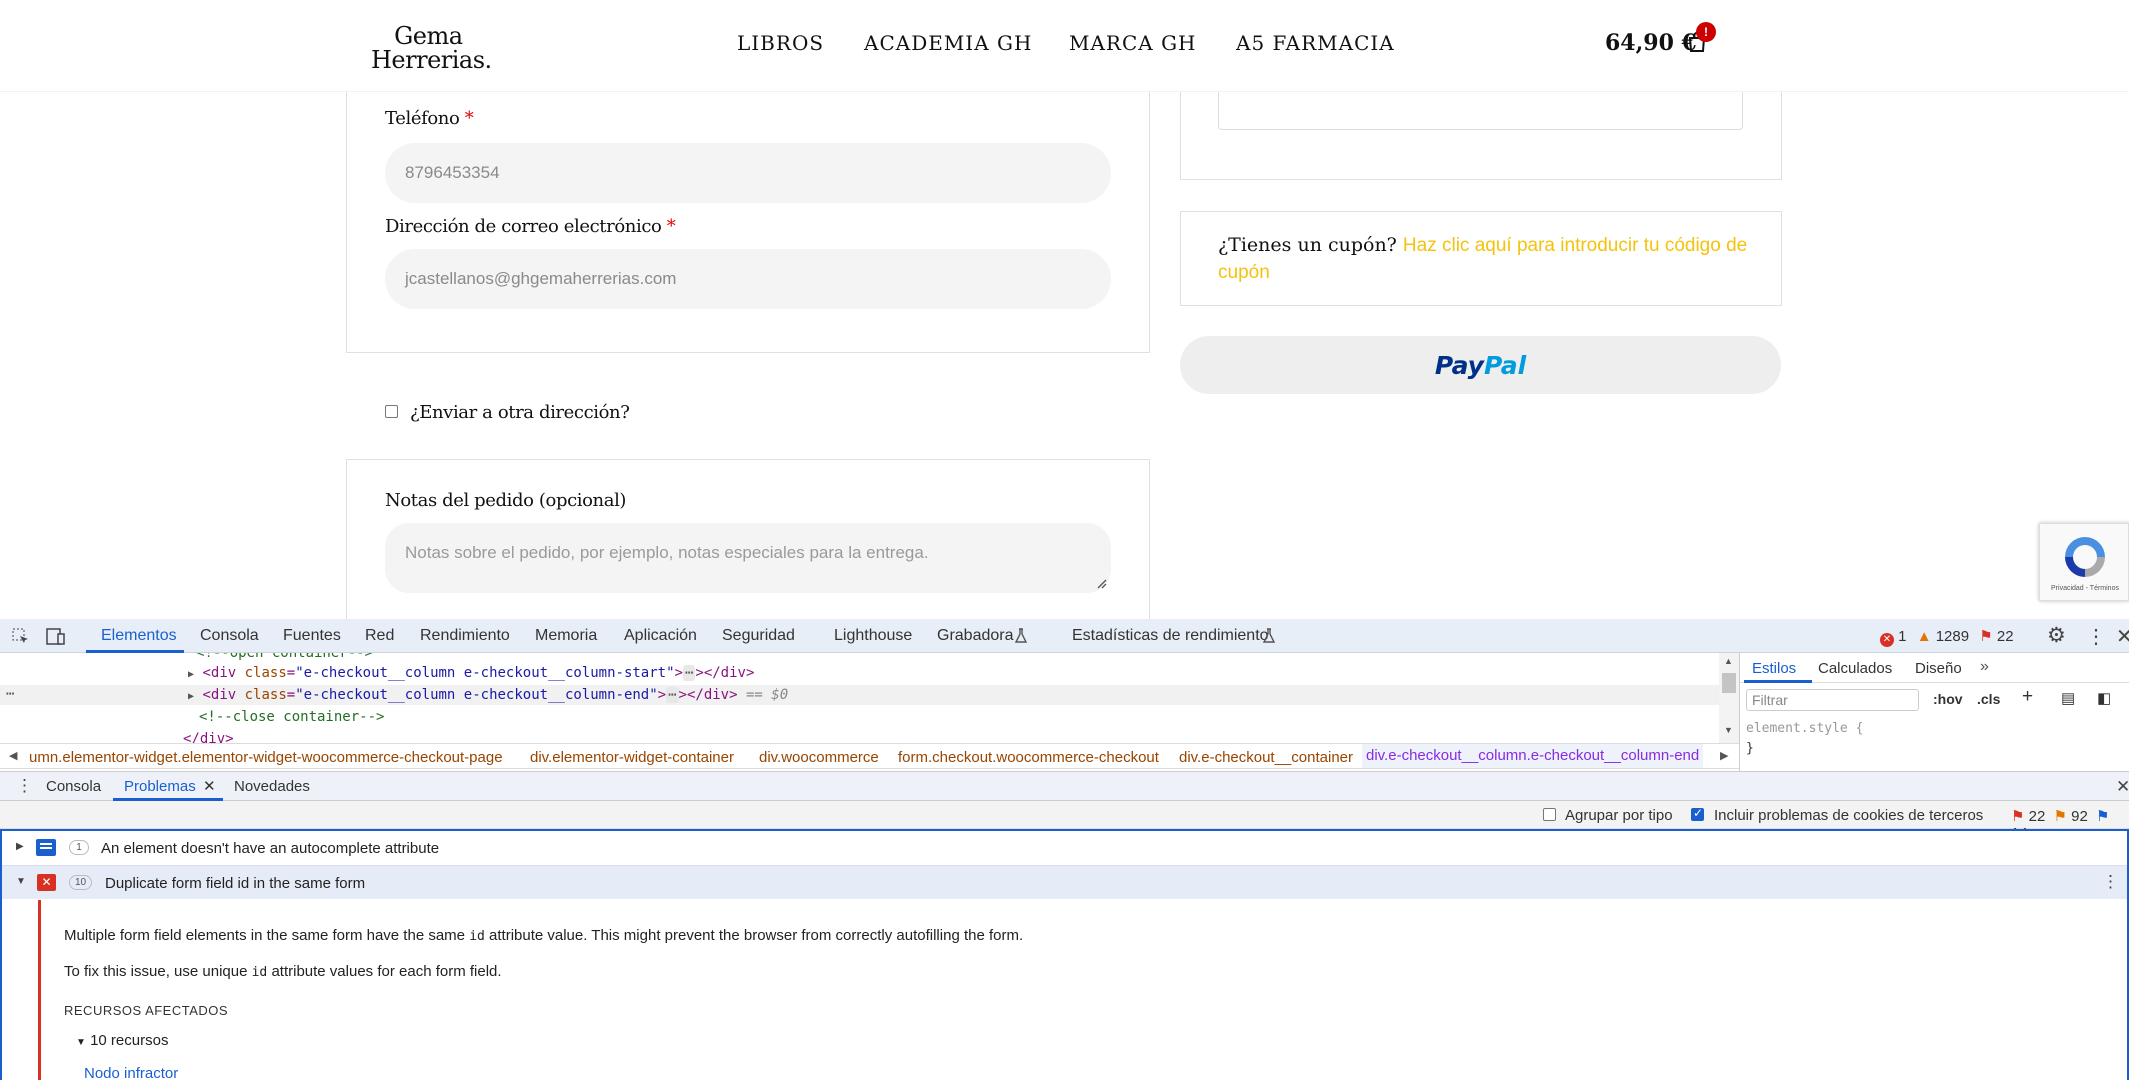 Image resolution: width=2129 pixels, height=1080 pixels. Describe the element at coordinates (660, 636) in the screenshot. I see `tab-aplicacion: Aplicación` at that location.